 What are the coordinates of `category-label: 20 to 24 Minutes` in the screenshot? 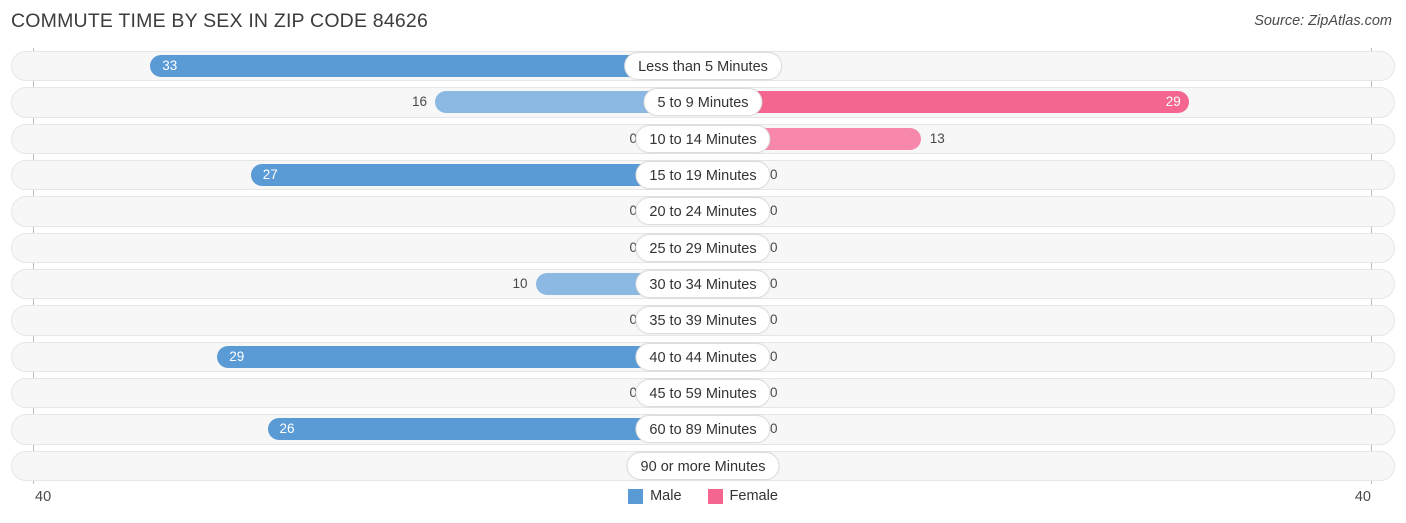 It's located at (703, 211).